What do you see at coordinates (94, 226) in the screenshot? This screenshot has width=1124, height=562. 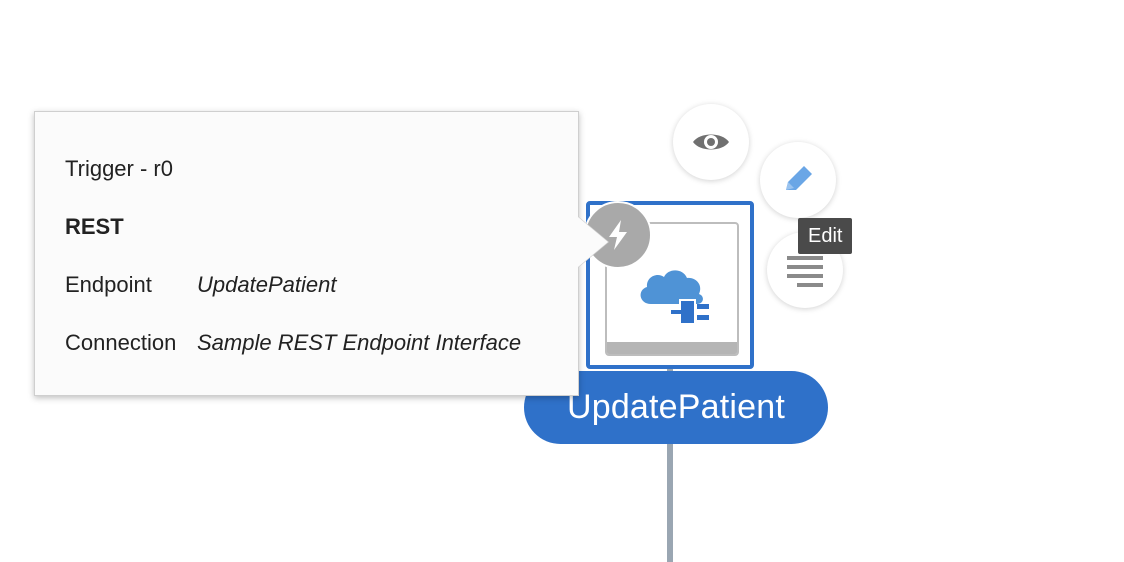 I see `popover-type: REST` at bounding box center [94, 226].